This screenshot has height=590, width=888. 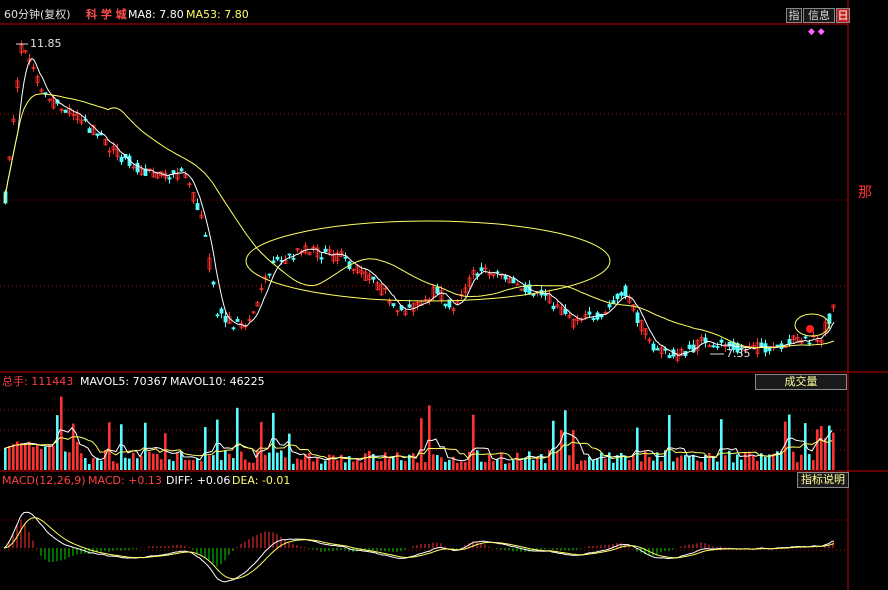 What do you see at coordinates (37, 14) in the screenshot?
I see `period-label: 60分钟(复权)` at bounding box center [37, 14].